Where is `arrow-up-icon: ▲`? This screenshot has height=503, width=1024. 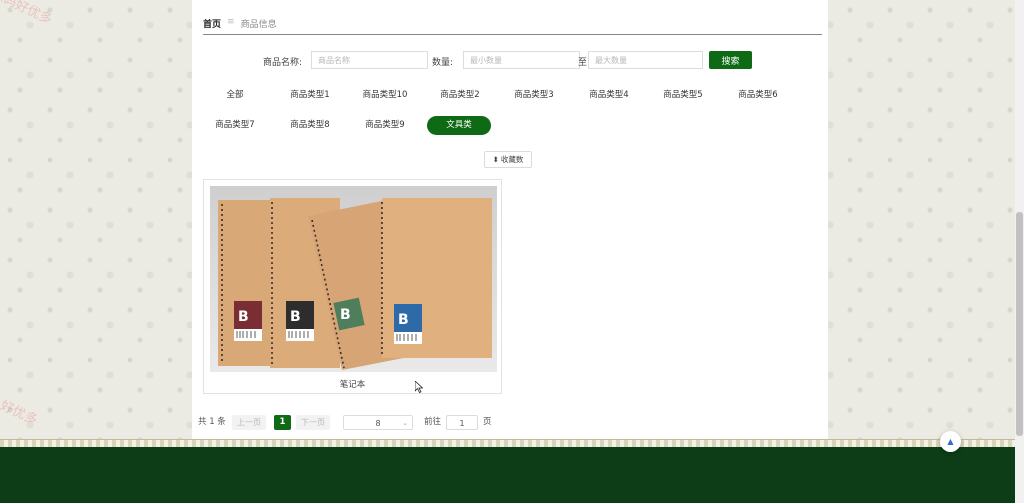 arrow-up-icon: ▲ is located at coordinates (950, 441).